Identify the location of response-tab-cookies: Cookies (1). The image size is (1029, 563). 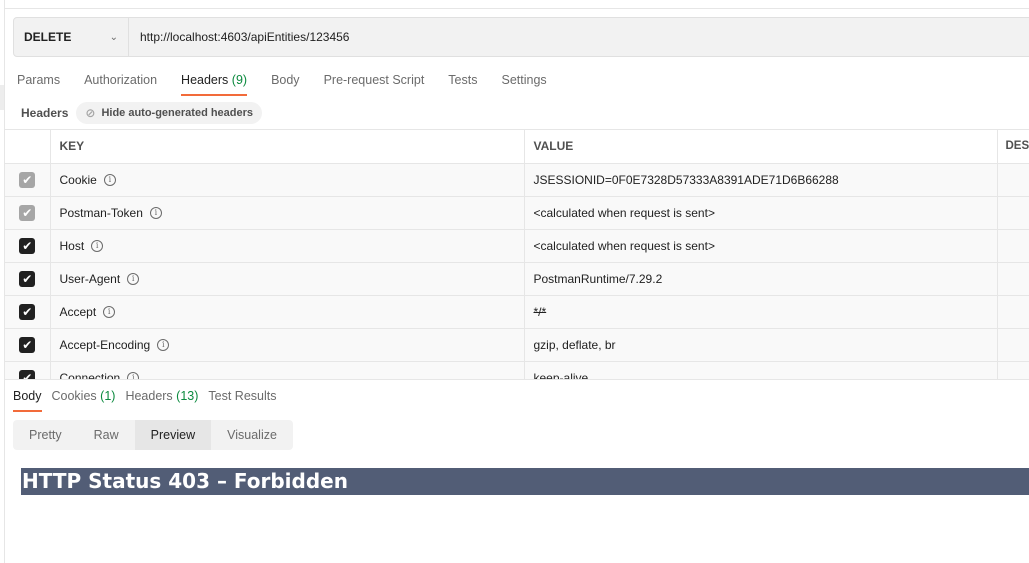
(84, 400).